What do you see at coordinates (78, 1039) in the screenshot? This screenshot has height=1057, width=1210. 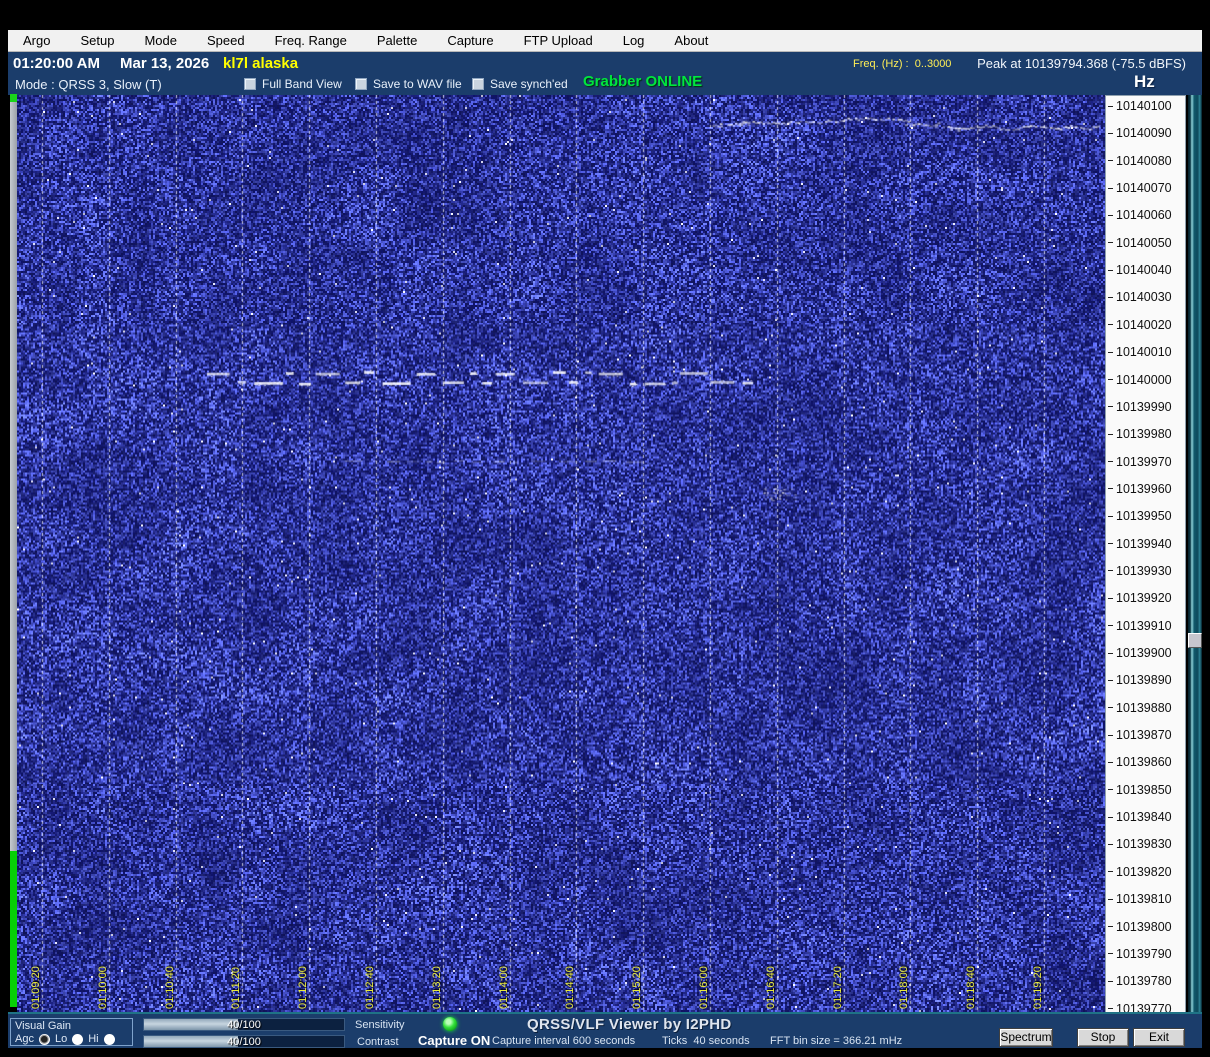 I see `radio-lo` at bounding box center [78, 1039].